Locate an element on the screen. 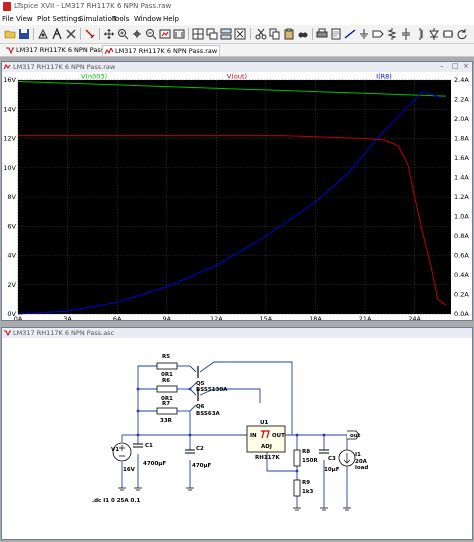  legend-vout: V(out) is located at coordinates (237, 77).